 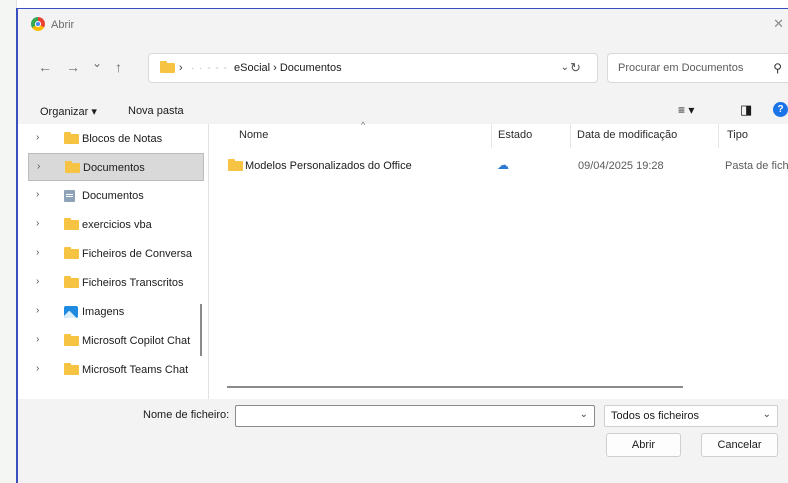 I want to click on search-icon: ⚲, so click(x=777, y=68).